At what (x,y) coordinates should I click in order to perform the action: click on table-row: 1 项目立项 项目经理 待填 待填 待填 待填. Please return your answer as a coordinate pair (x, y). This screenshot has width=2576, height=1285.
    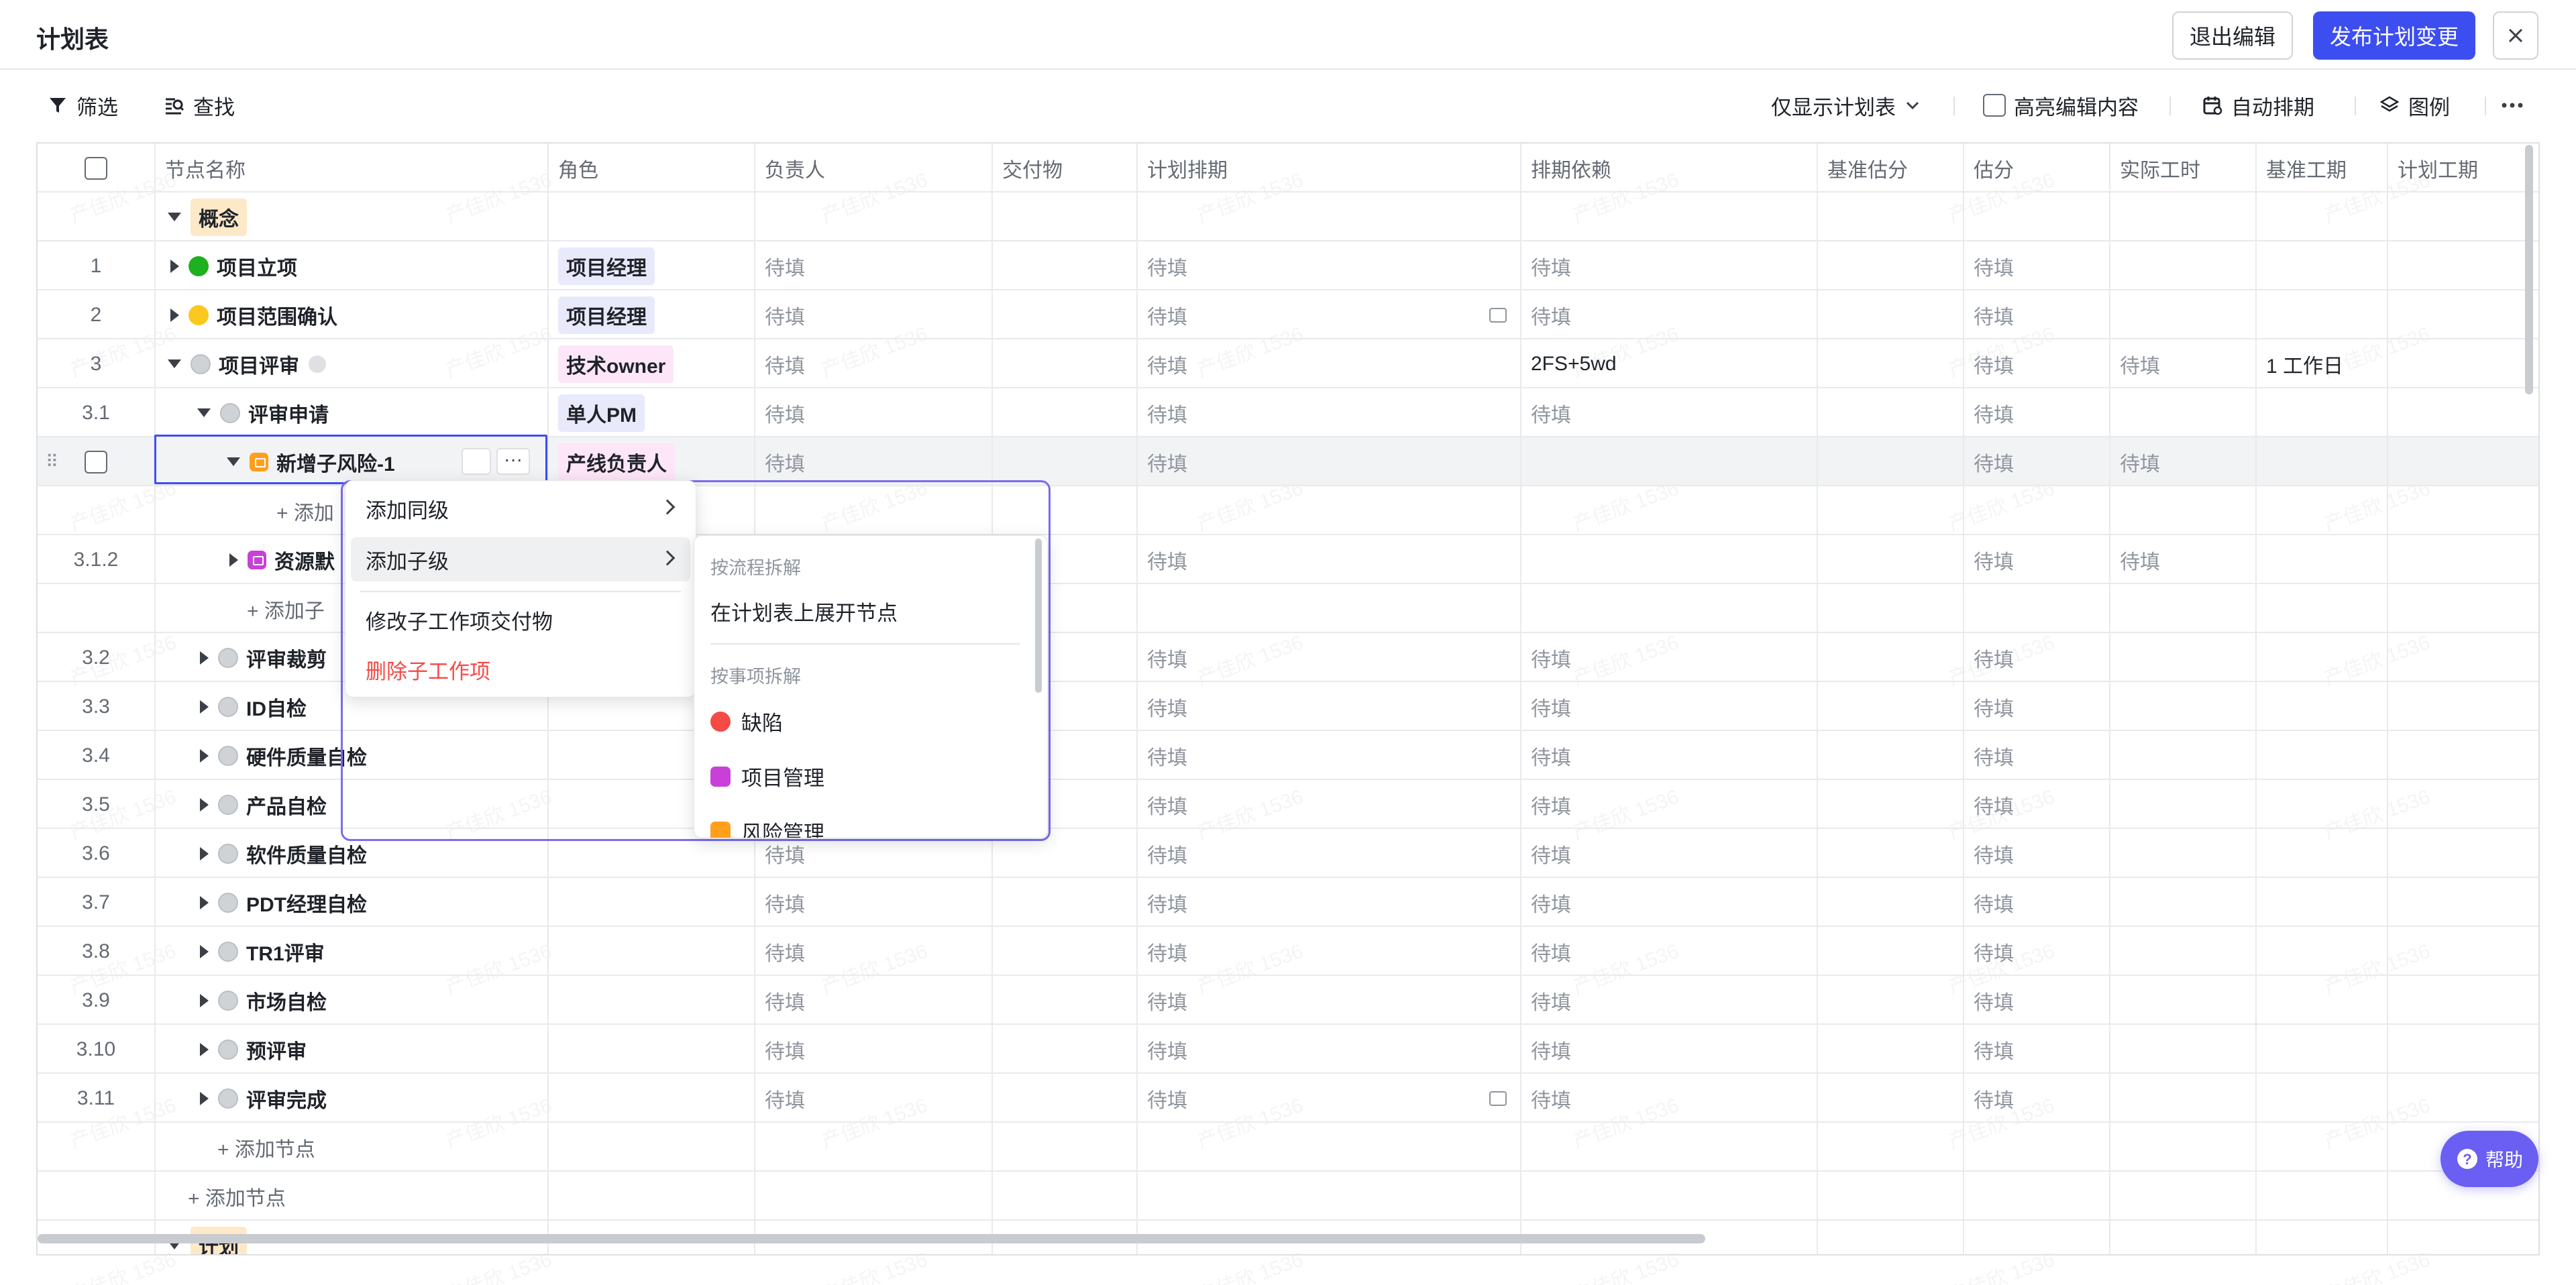
    Looking at the image, I should click on (1288, 265).